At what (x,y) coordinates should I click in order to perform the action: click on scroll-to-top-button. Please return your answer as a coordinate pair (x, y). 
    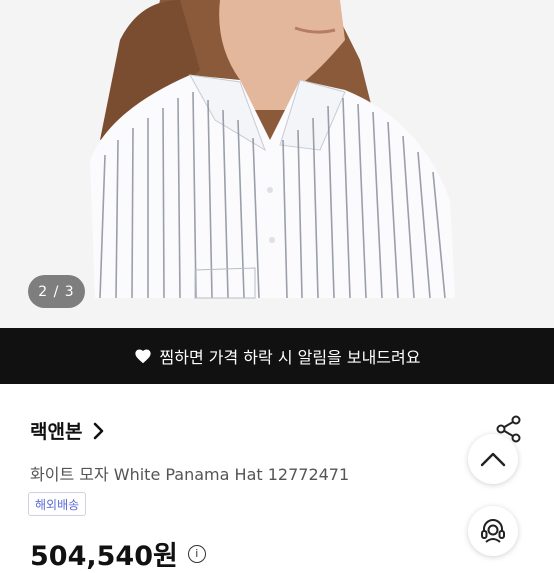
    Looking at the image, I should click on (493, 459).